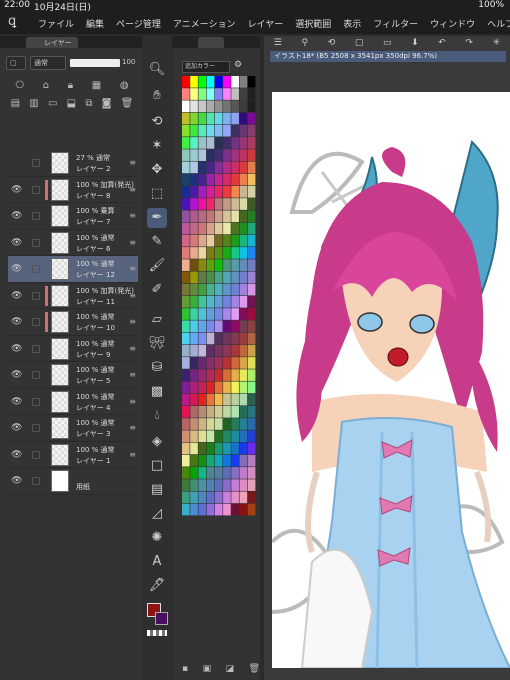 The image size is (510, 680). I want to click on new-vector-layer-icon: ▥, so click(33, 103).